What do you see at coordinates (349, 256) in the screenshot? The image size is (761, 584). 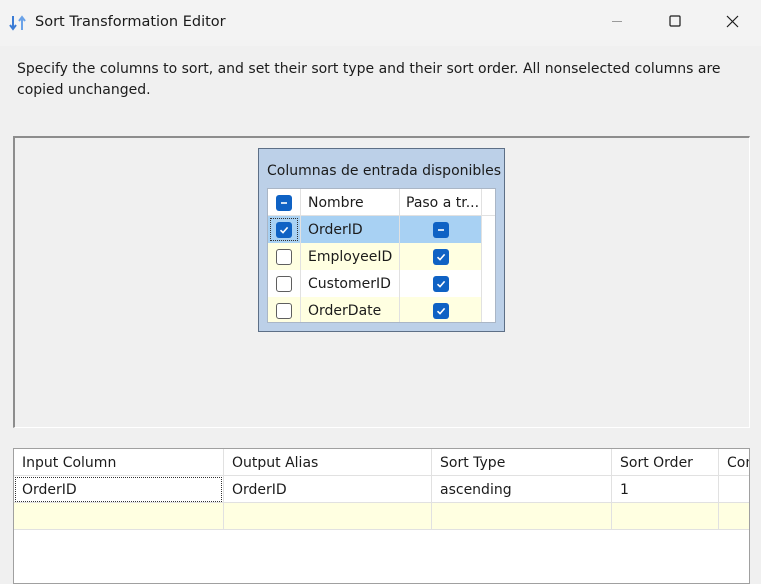 I see `column-name: EmployeeID` at bounding box center [349, 256].